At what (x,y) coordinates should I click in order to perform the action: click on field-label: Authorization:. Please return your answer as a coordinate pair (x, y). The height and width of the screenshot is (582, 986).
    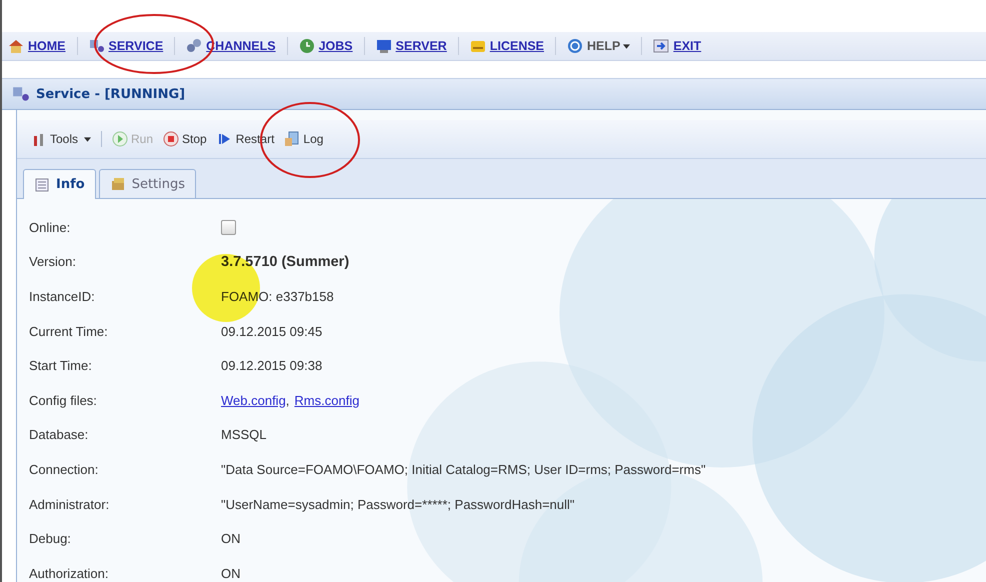
    Looking at the image, I should click on (69, 573).